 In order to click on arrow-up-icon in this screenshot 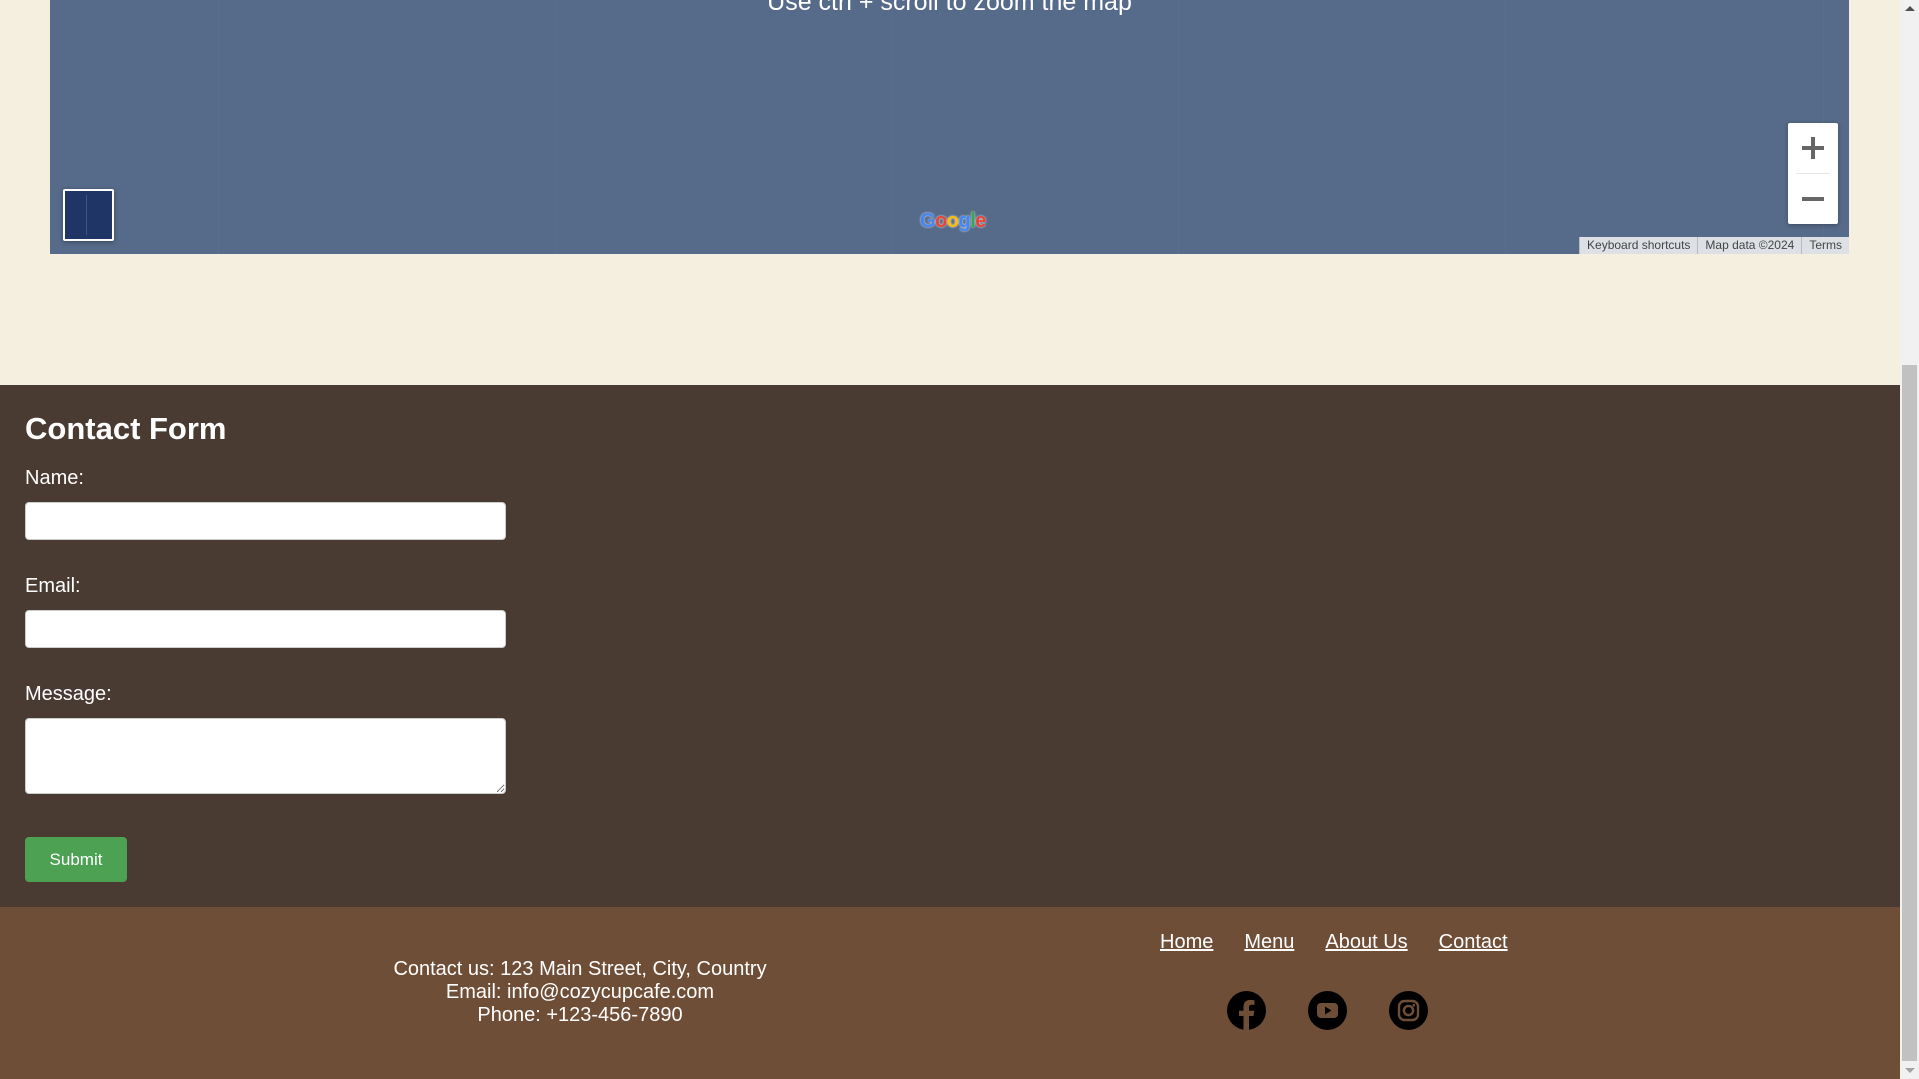, I will do `click(1909, 8)`.